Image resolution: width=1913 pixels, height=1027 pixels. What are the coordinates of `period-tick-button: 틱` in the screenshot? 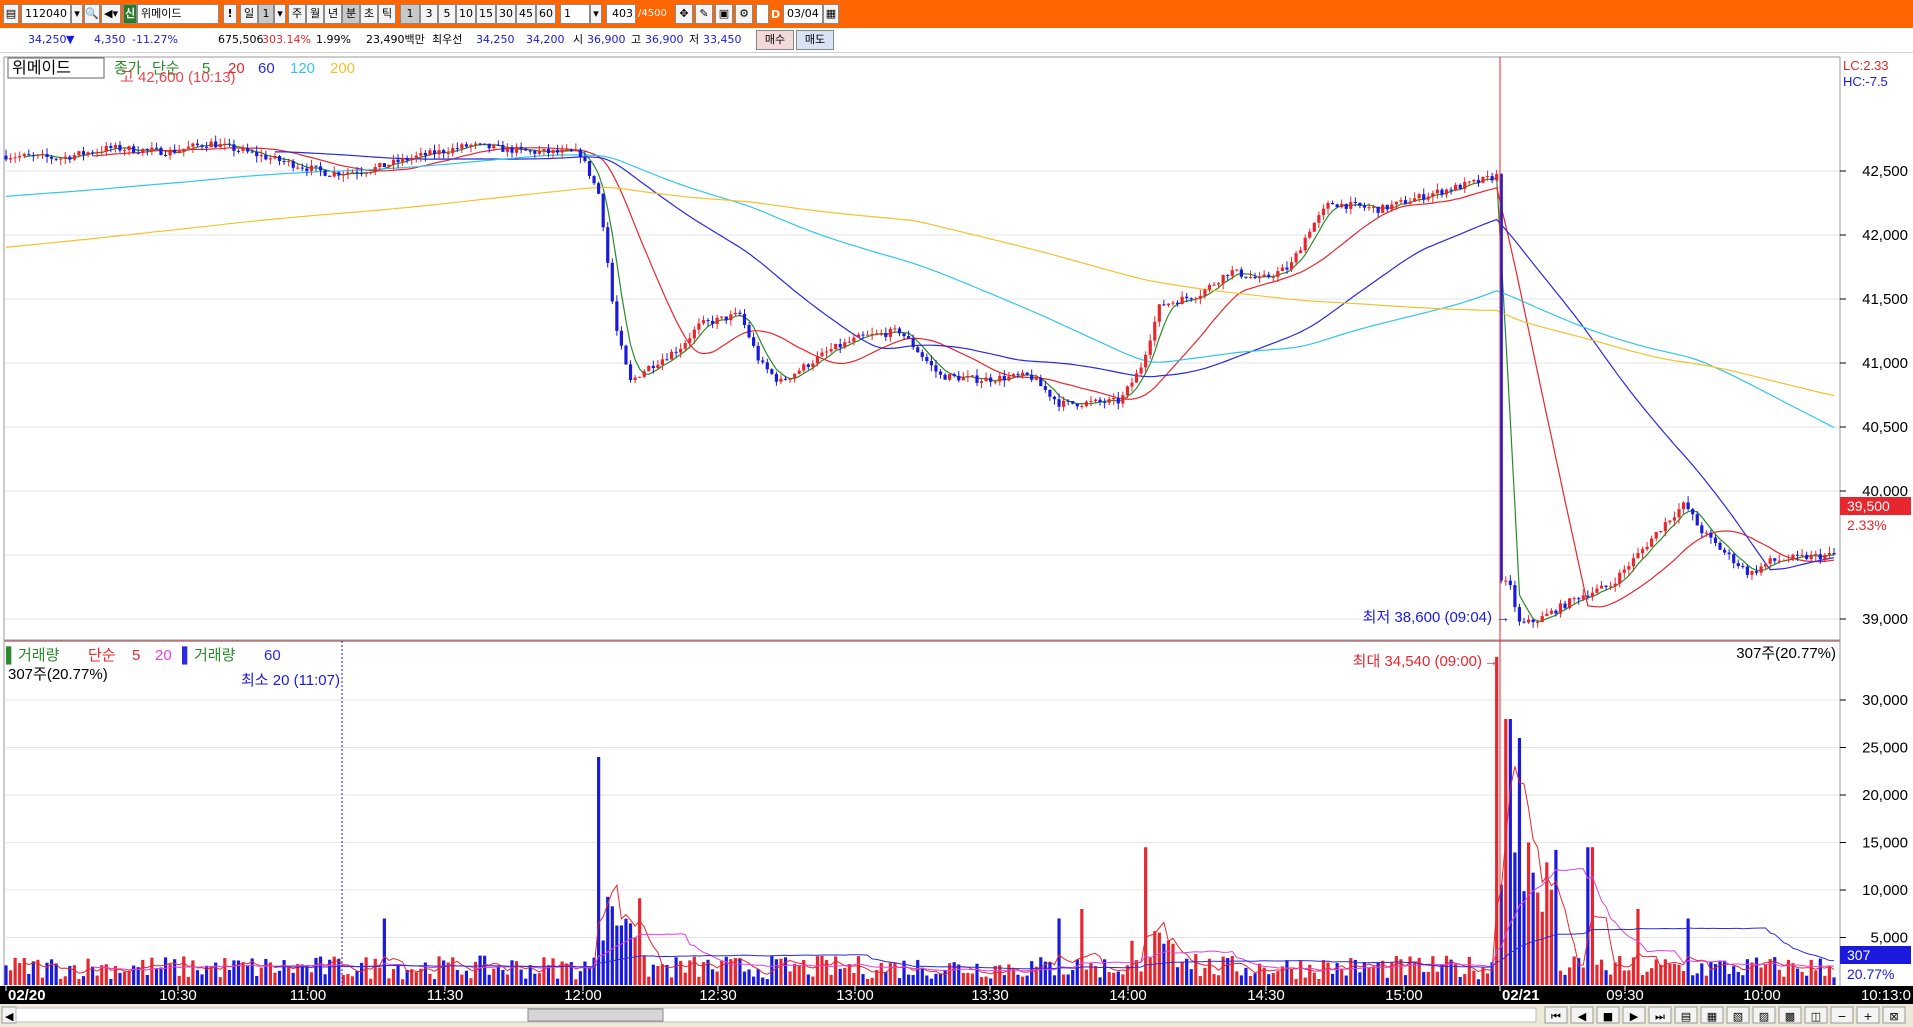 It's located at (387, 14).